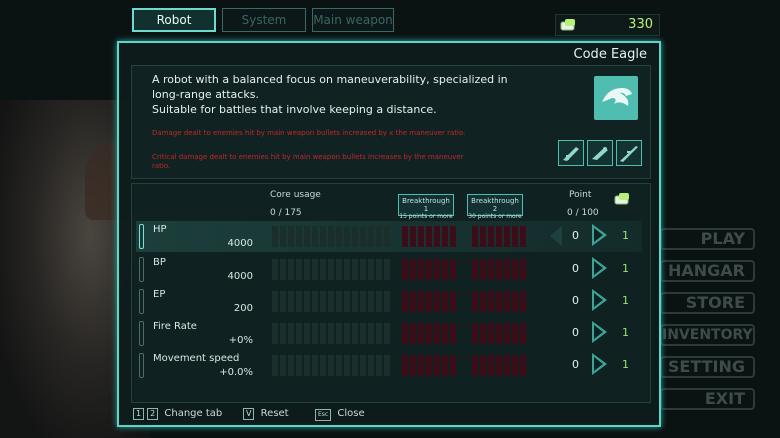  What do you see at coordinates (389, 365) in the screenshot?
I see `stat-row: Movement speed +0.0% 0 1` at bounding box center [389, 365].